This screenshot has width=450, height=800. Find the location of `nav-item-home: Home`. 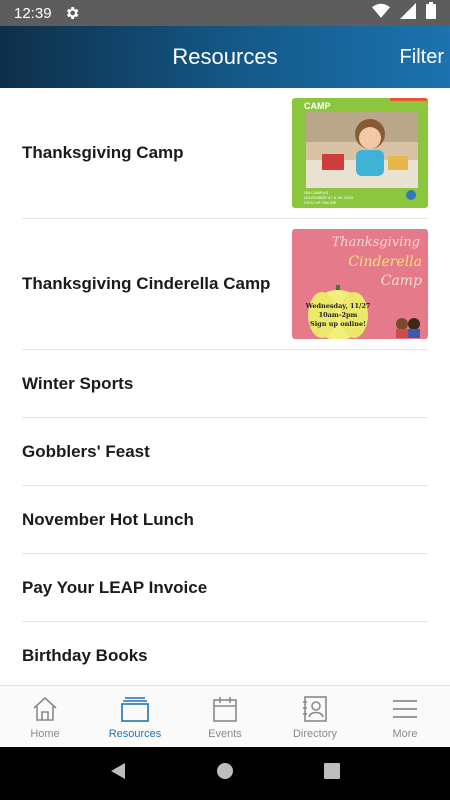

nav-item-home: Home is located at coordinates (45, 716).